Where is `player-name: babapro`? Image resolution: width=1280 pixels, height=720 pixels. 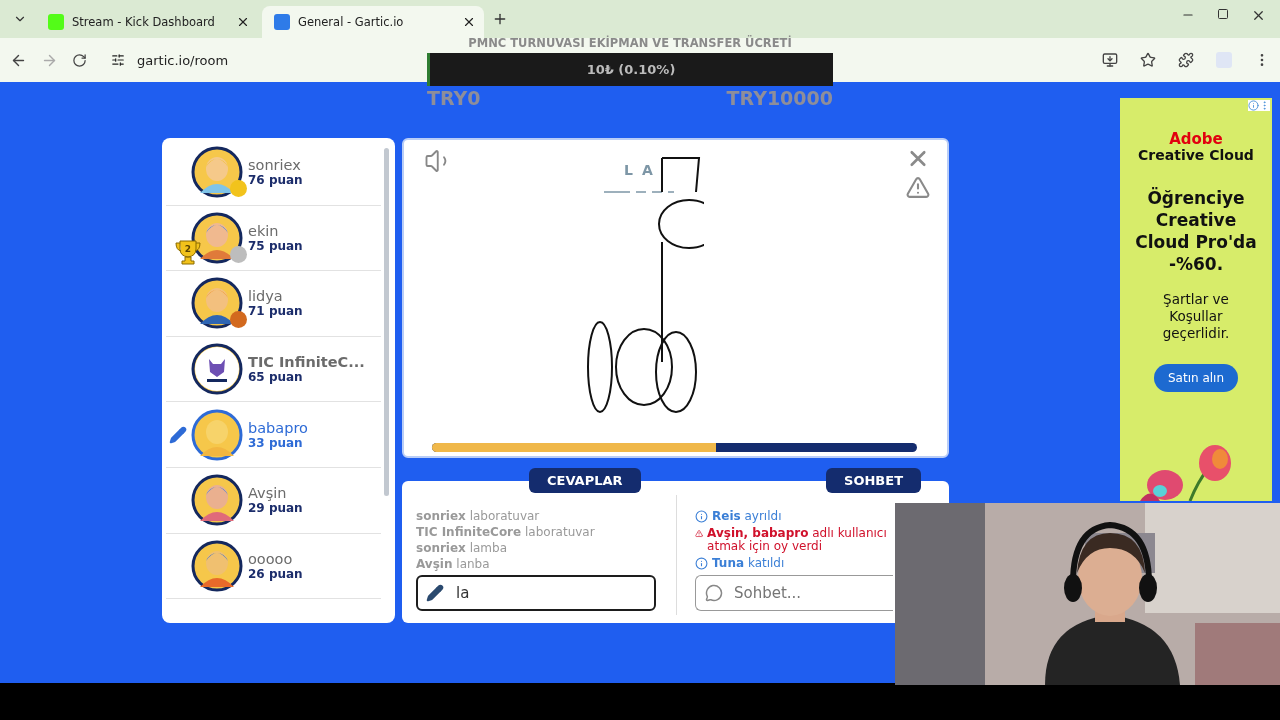
player-name: babapro is located at coordinates (278, 427).